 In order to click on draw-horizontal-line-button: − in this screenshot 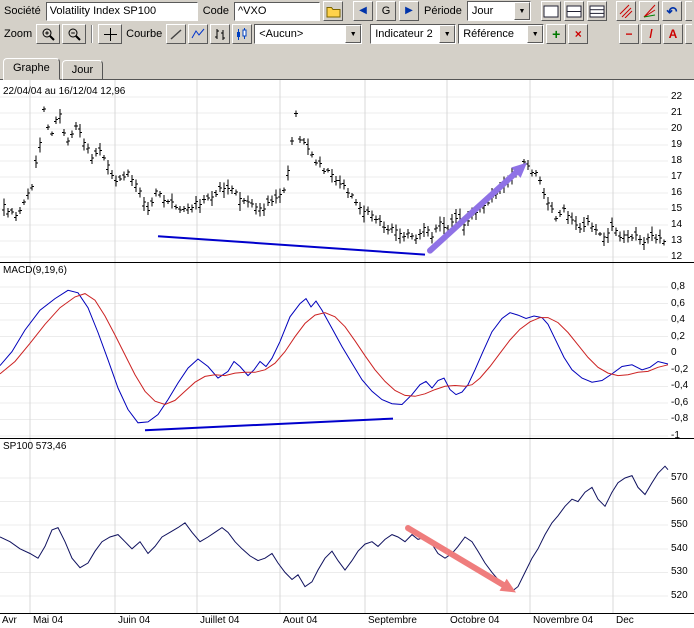, I will do `click(629, 34)`.